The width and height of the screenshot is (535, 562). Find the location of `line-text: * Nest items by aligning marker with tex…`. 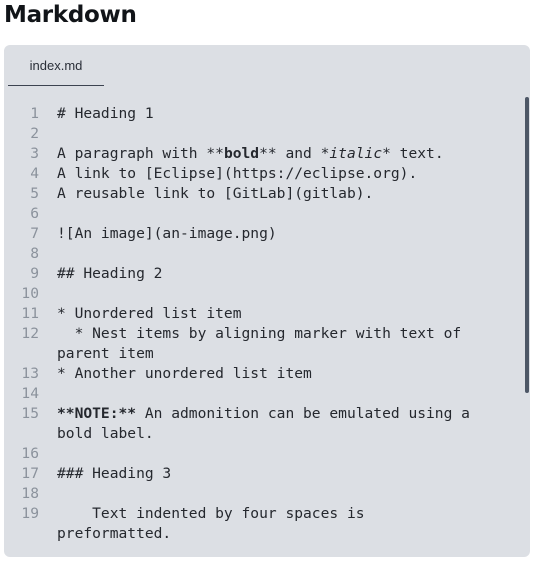

line-text: * Nest items by aligning marker with tex… is located at coordinates (259, 333).